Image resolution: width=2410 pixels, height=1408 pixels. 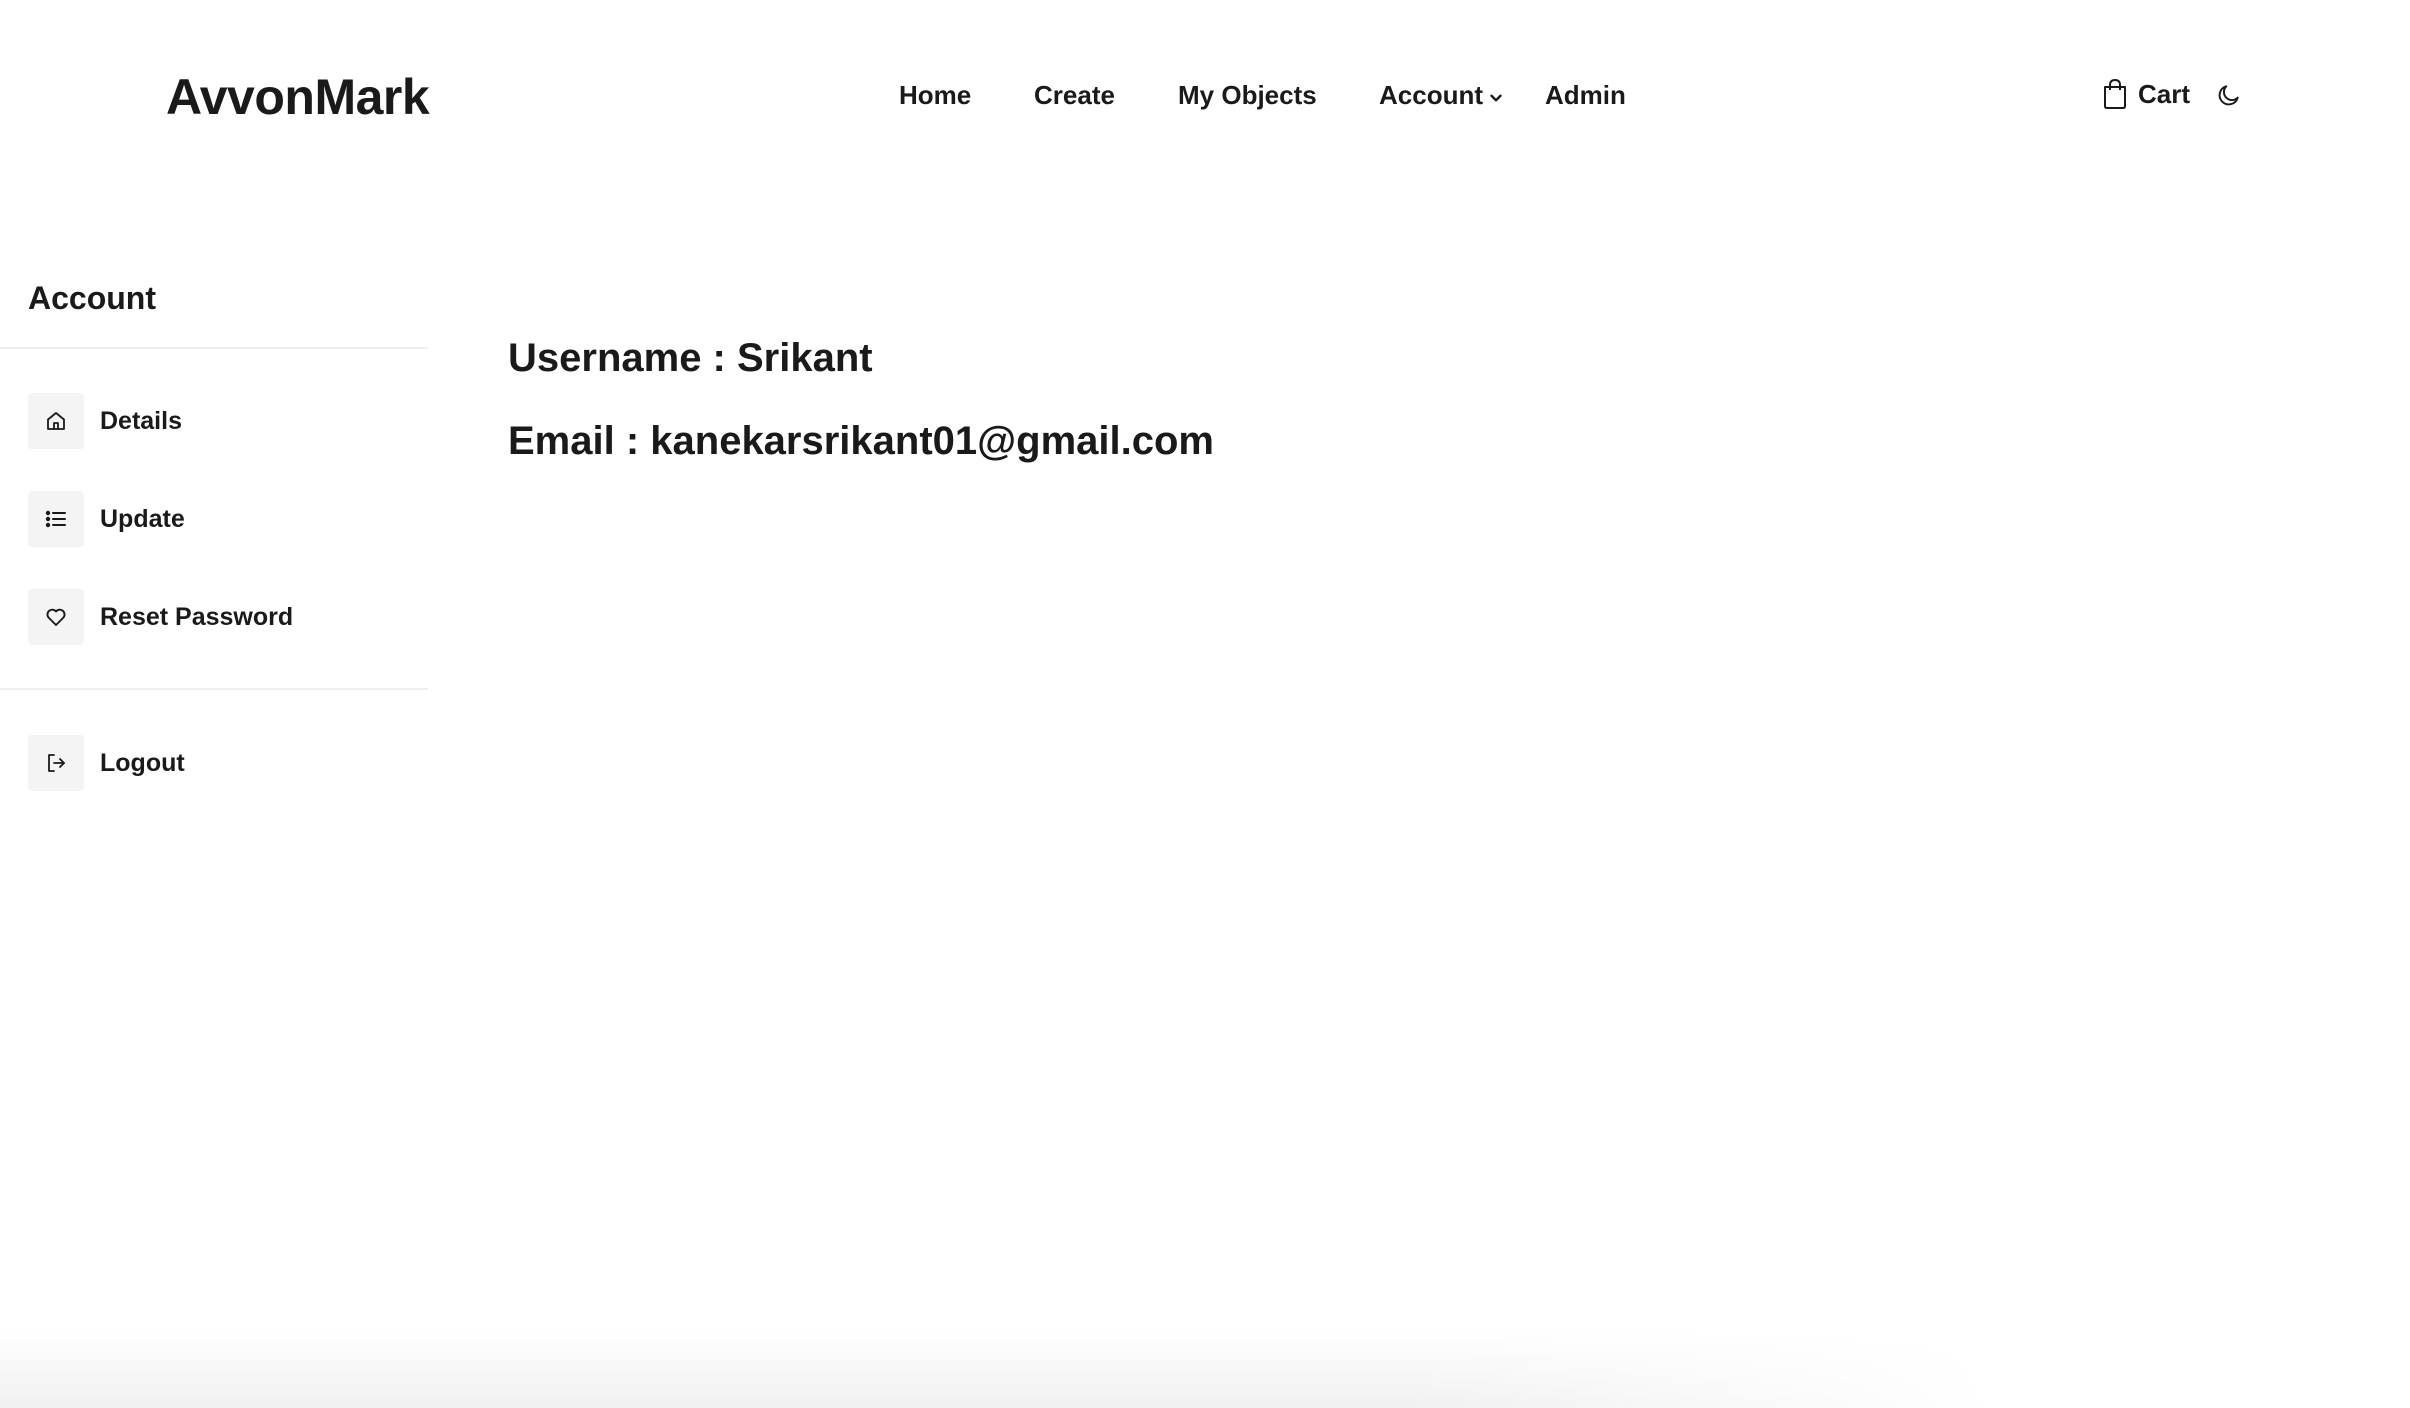 What do you see at coordinates (298, 97) in the screenshot?
I see `brand-logo: AvvonMark` at bounding box center [298, 97].